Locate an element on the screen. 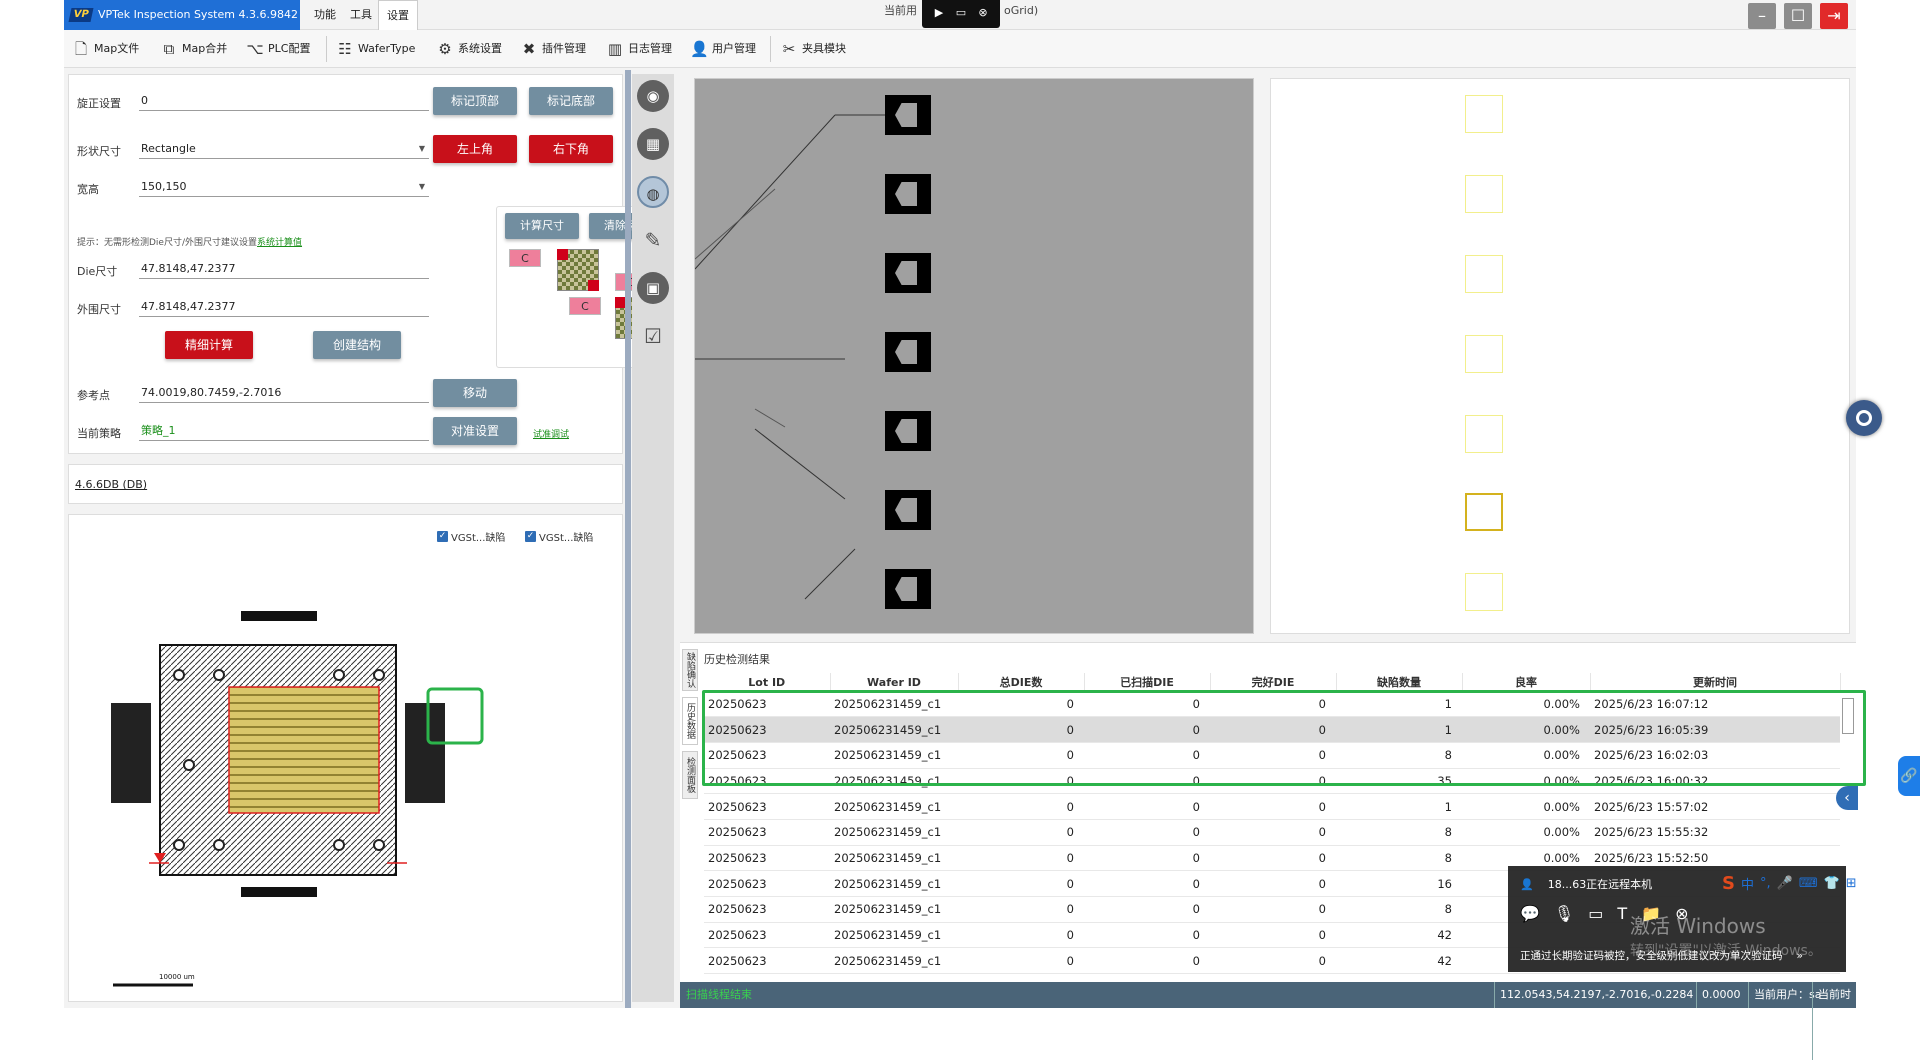 This screenshot has width=1920, height=1060. column-header: 已扫描DIE is located at coordinates (1147, 682).